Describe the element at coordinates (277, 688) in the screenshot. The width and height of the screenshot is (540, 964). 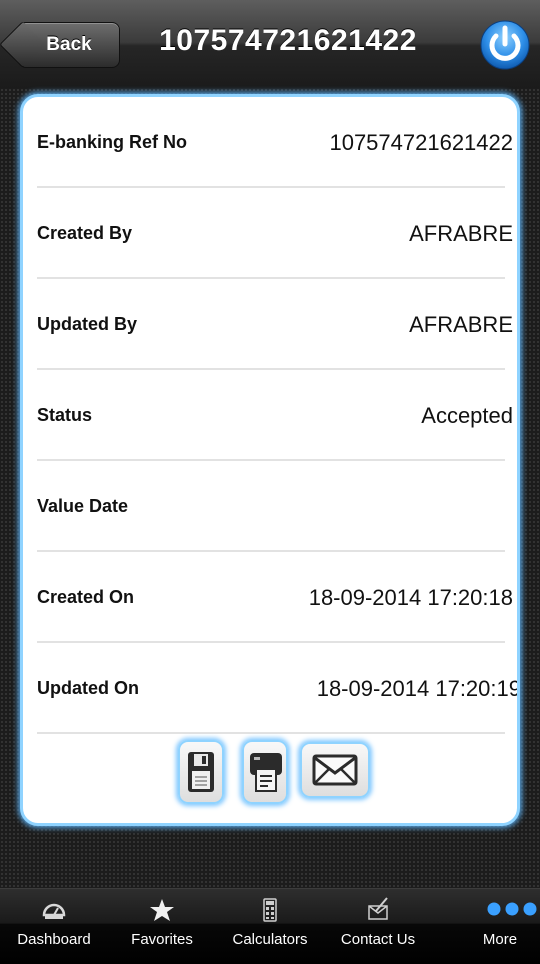
I see `detail-row-updated-on: Updated On 18-09-2014 17:20:19` at that location.